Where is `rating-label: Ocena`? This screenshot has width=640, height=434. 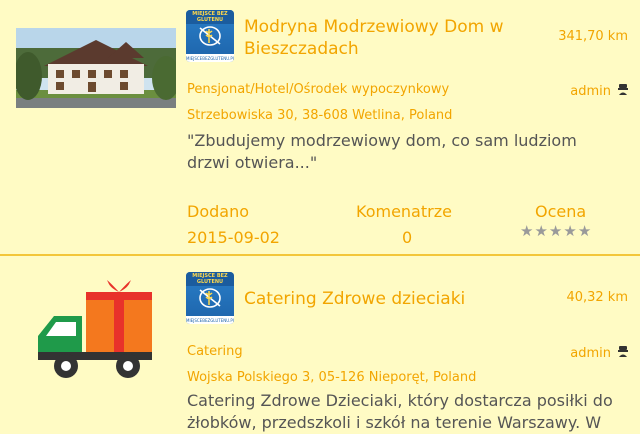 rating-label: Ocena is located at coordinates (561, 211).